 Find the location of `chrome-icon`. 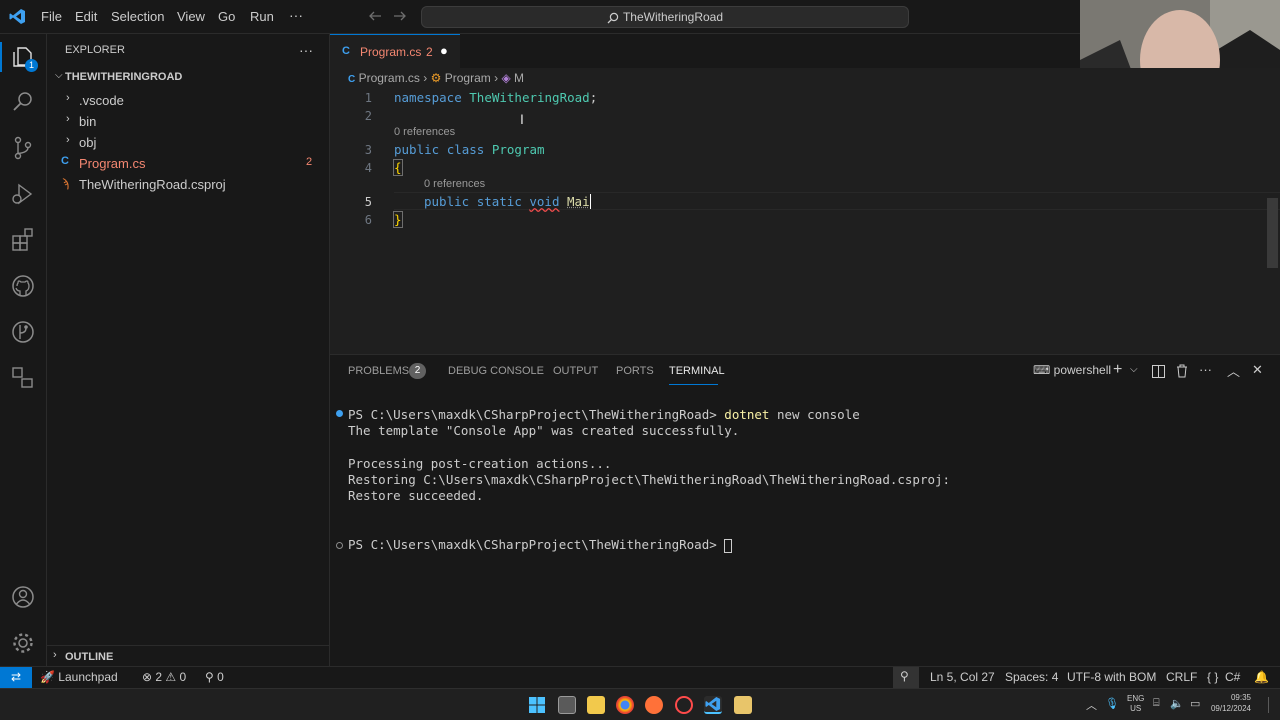

chrome-icon is located at coordinates (625, 705).